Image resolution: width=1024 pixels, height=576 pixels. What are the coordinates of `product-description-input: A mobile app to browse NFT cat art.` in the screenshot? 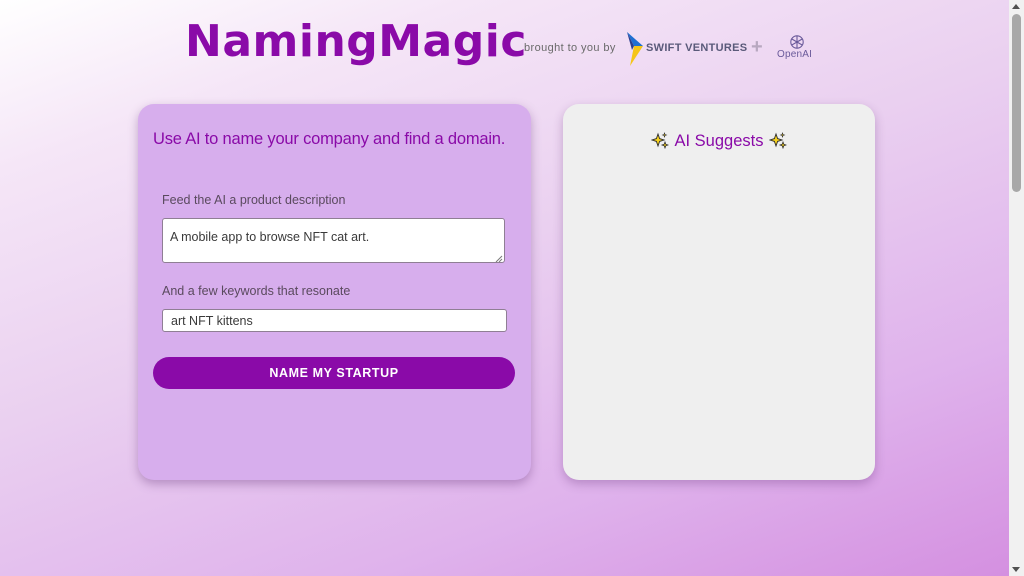 It's located at (333, 240).